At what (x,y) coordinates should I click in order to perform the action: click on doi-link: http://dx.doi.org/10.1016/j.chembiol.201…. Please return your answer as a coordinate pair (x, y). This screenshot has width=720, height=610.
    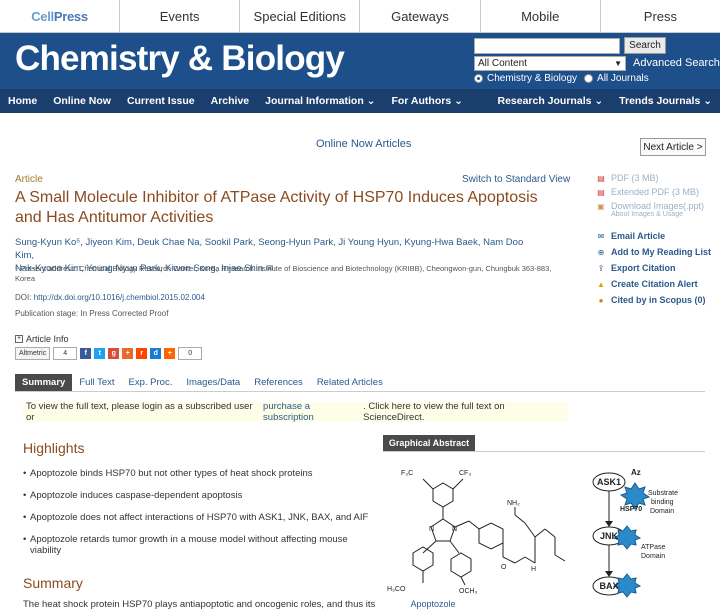
    Looking at the image, I should click on (119, 297).